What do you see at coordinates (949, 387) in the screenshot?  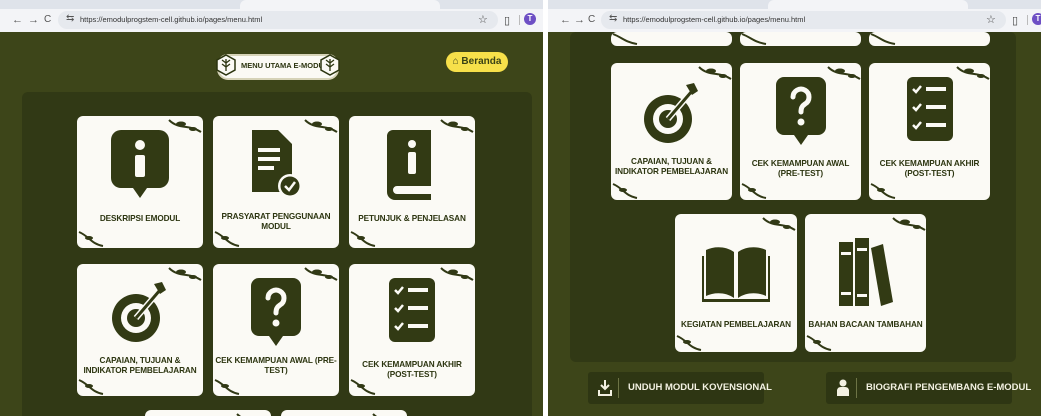 I see `biografi-pengembang-label: BIOGRAFI PENGEMBANG E-MODUL` at bounding box center [949, 387].